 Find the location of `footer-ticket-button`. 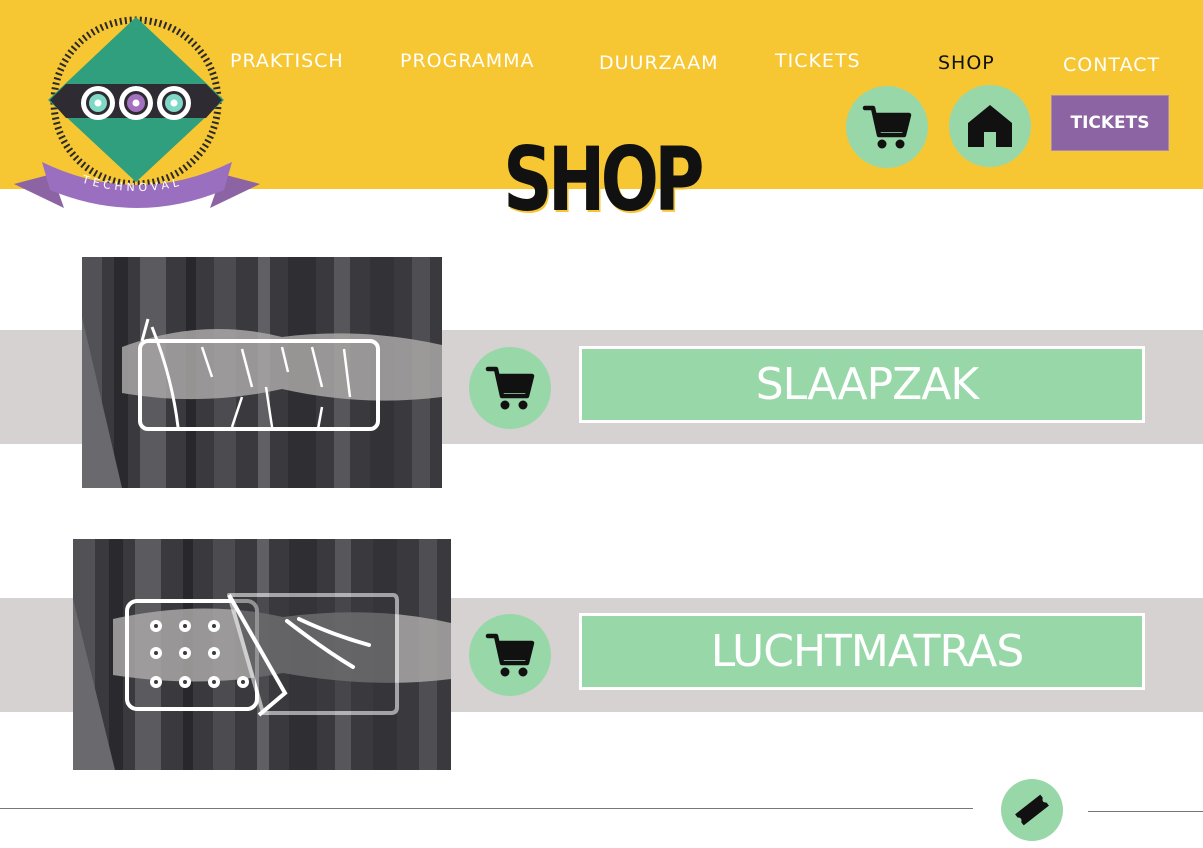

footer-ticket-button is located at coordinates (1032, 810).